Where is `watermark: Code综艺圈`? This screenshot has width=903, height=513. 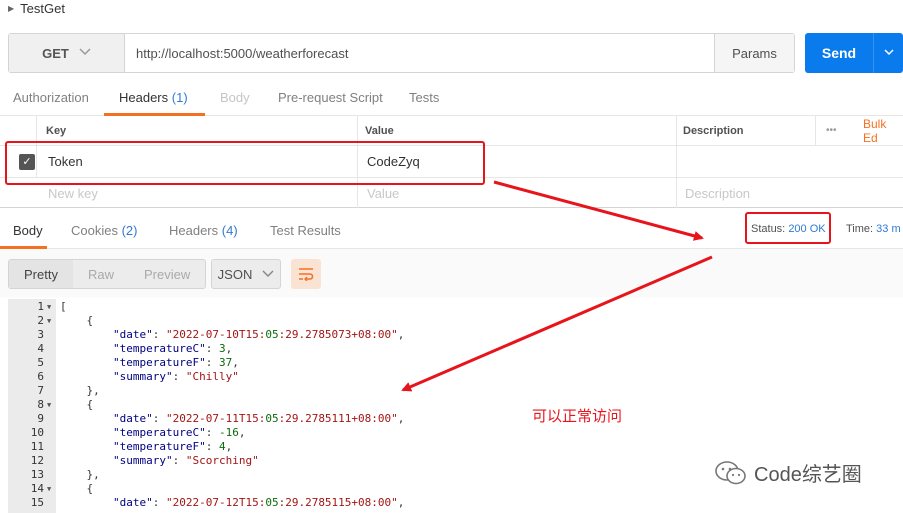 watermark: Code综艺圈 is located at coordinates (788, 472).